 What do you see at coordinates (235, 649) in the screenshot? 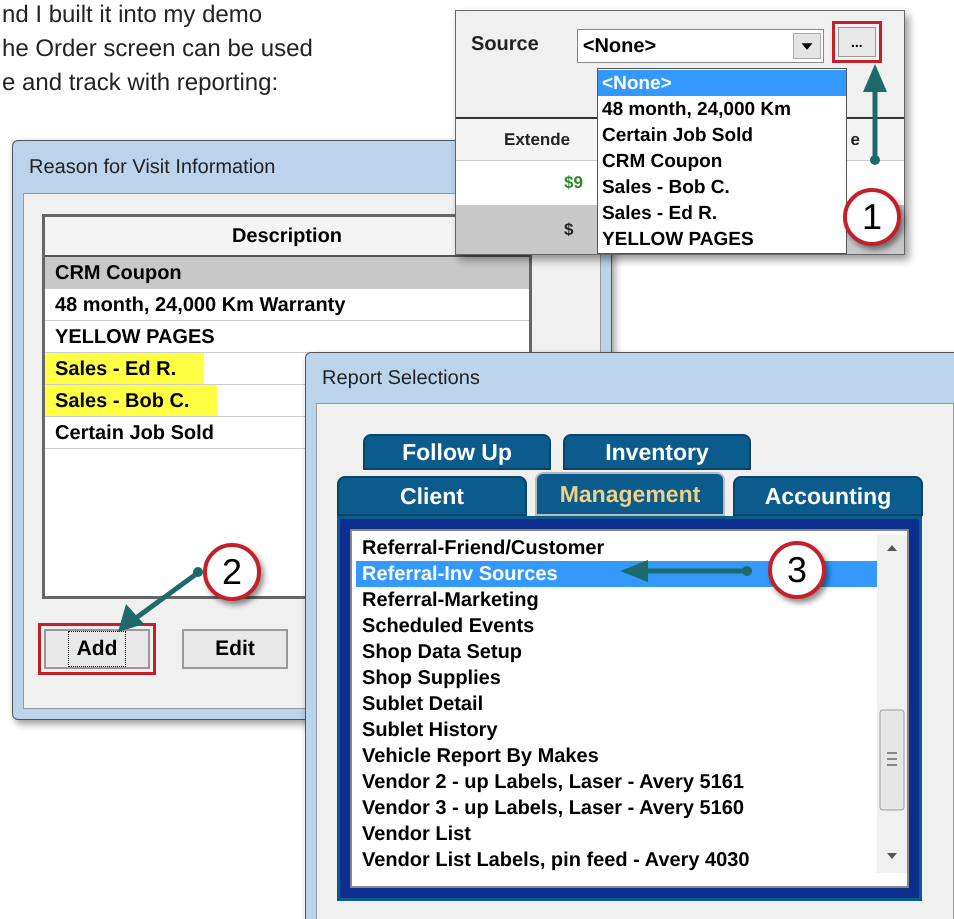
I see `dialog-button: Edit` at bounding box center [235, 649].